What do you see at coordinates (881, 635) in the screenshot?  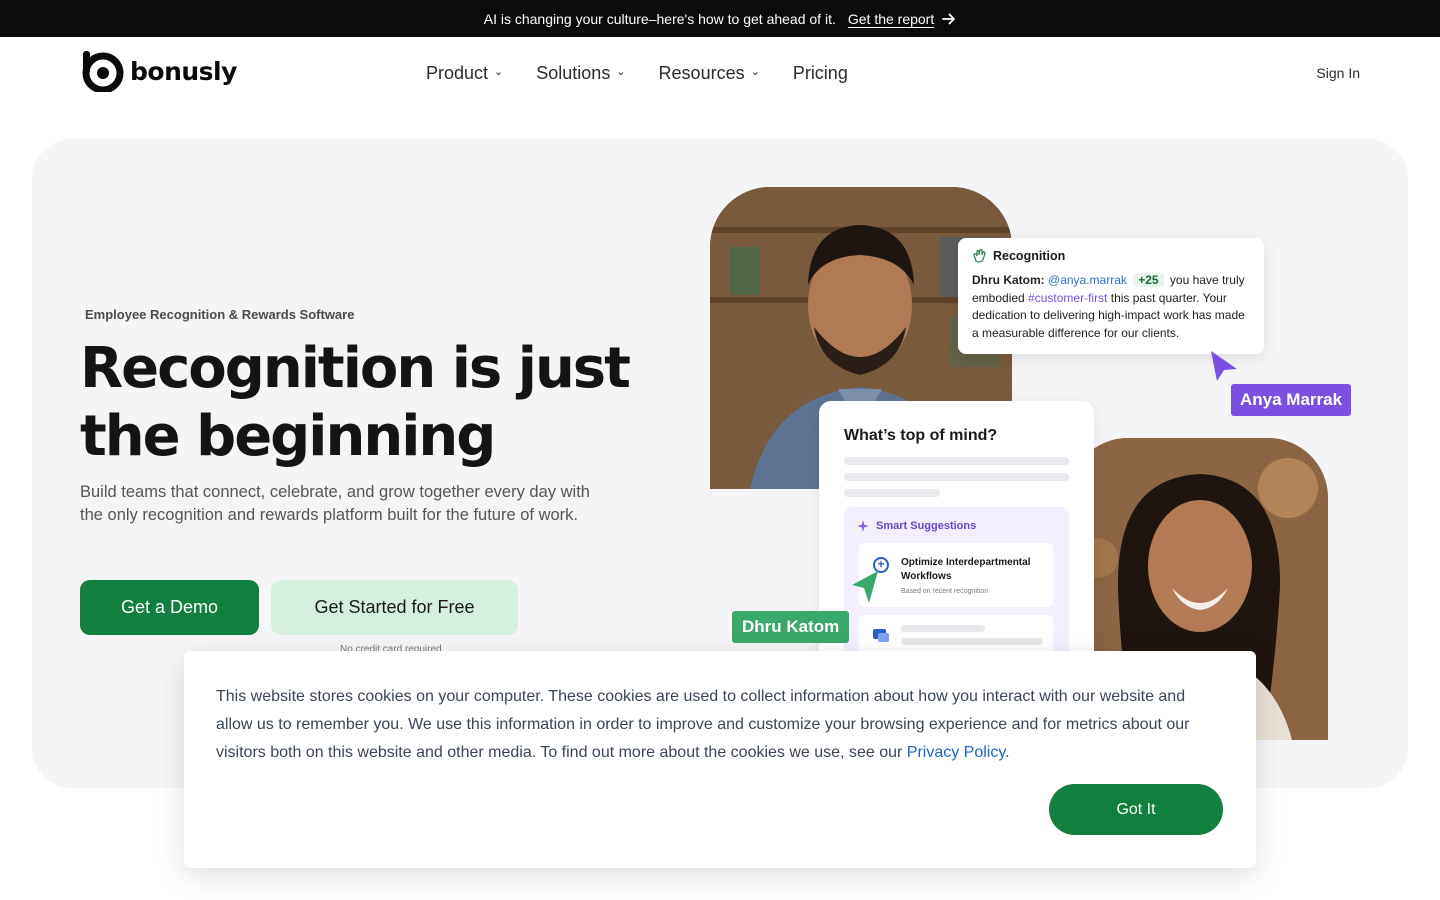 I see `chat-bubble-icon` at bounding box center [881, 635].